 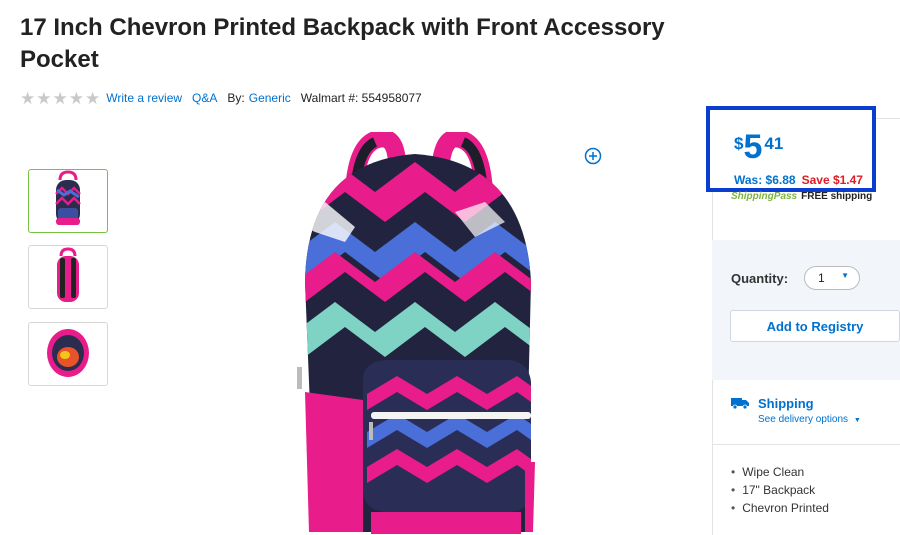 What do you see at coordinates (821, 278) in the screenshot?
I see `quantity-value: 1` at bounding box center [821, 278].